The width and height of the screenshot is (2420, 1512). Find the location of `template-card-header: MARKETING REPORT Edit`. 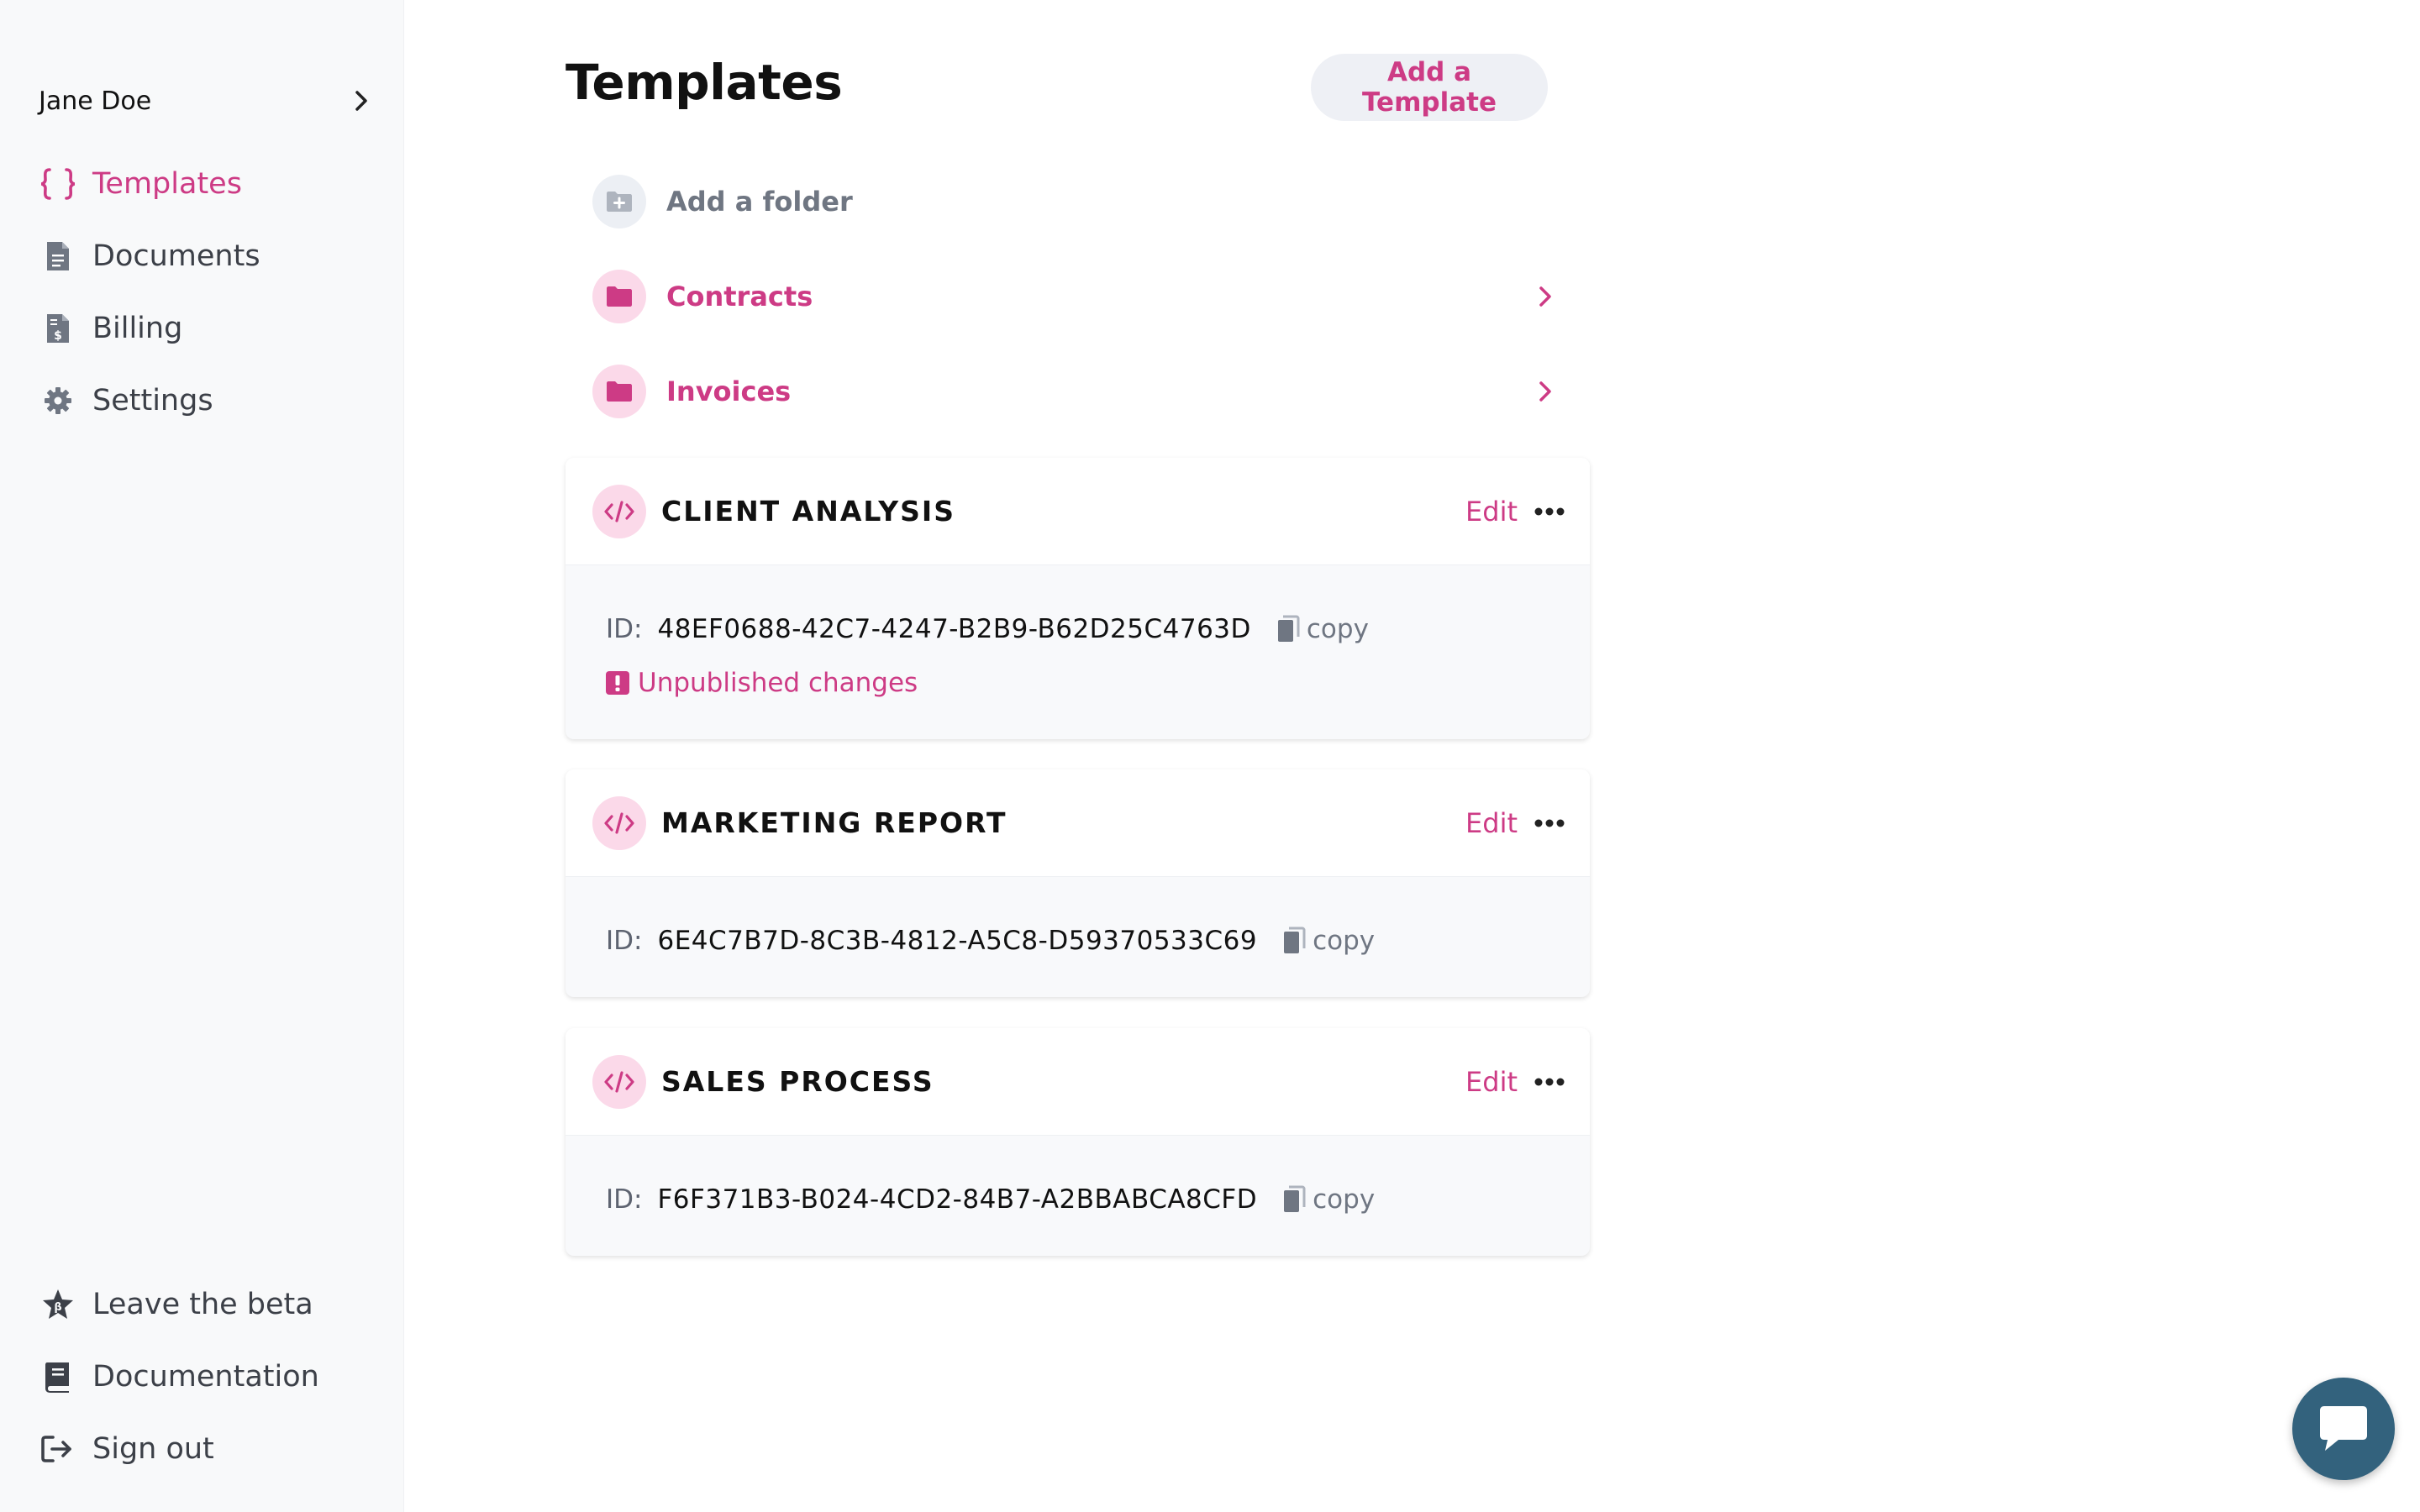

template-card-header: MARKETING REPORT Edit is located at coordinates (1078, 823).